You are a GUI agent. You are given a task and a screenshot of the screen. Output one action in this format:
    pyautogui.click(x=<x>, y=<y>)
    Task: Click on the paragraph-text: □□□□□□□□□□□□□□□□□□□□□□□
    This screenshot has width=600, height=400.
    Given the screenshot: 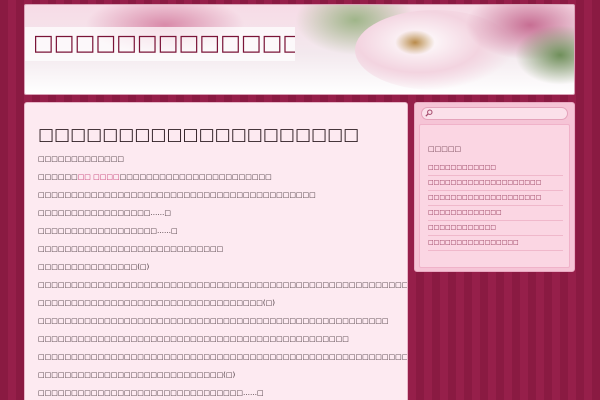 What is the action you would take?
    pyautogui.click(x=195, y=177)
    